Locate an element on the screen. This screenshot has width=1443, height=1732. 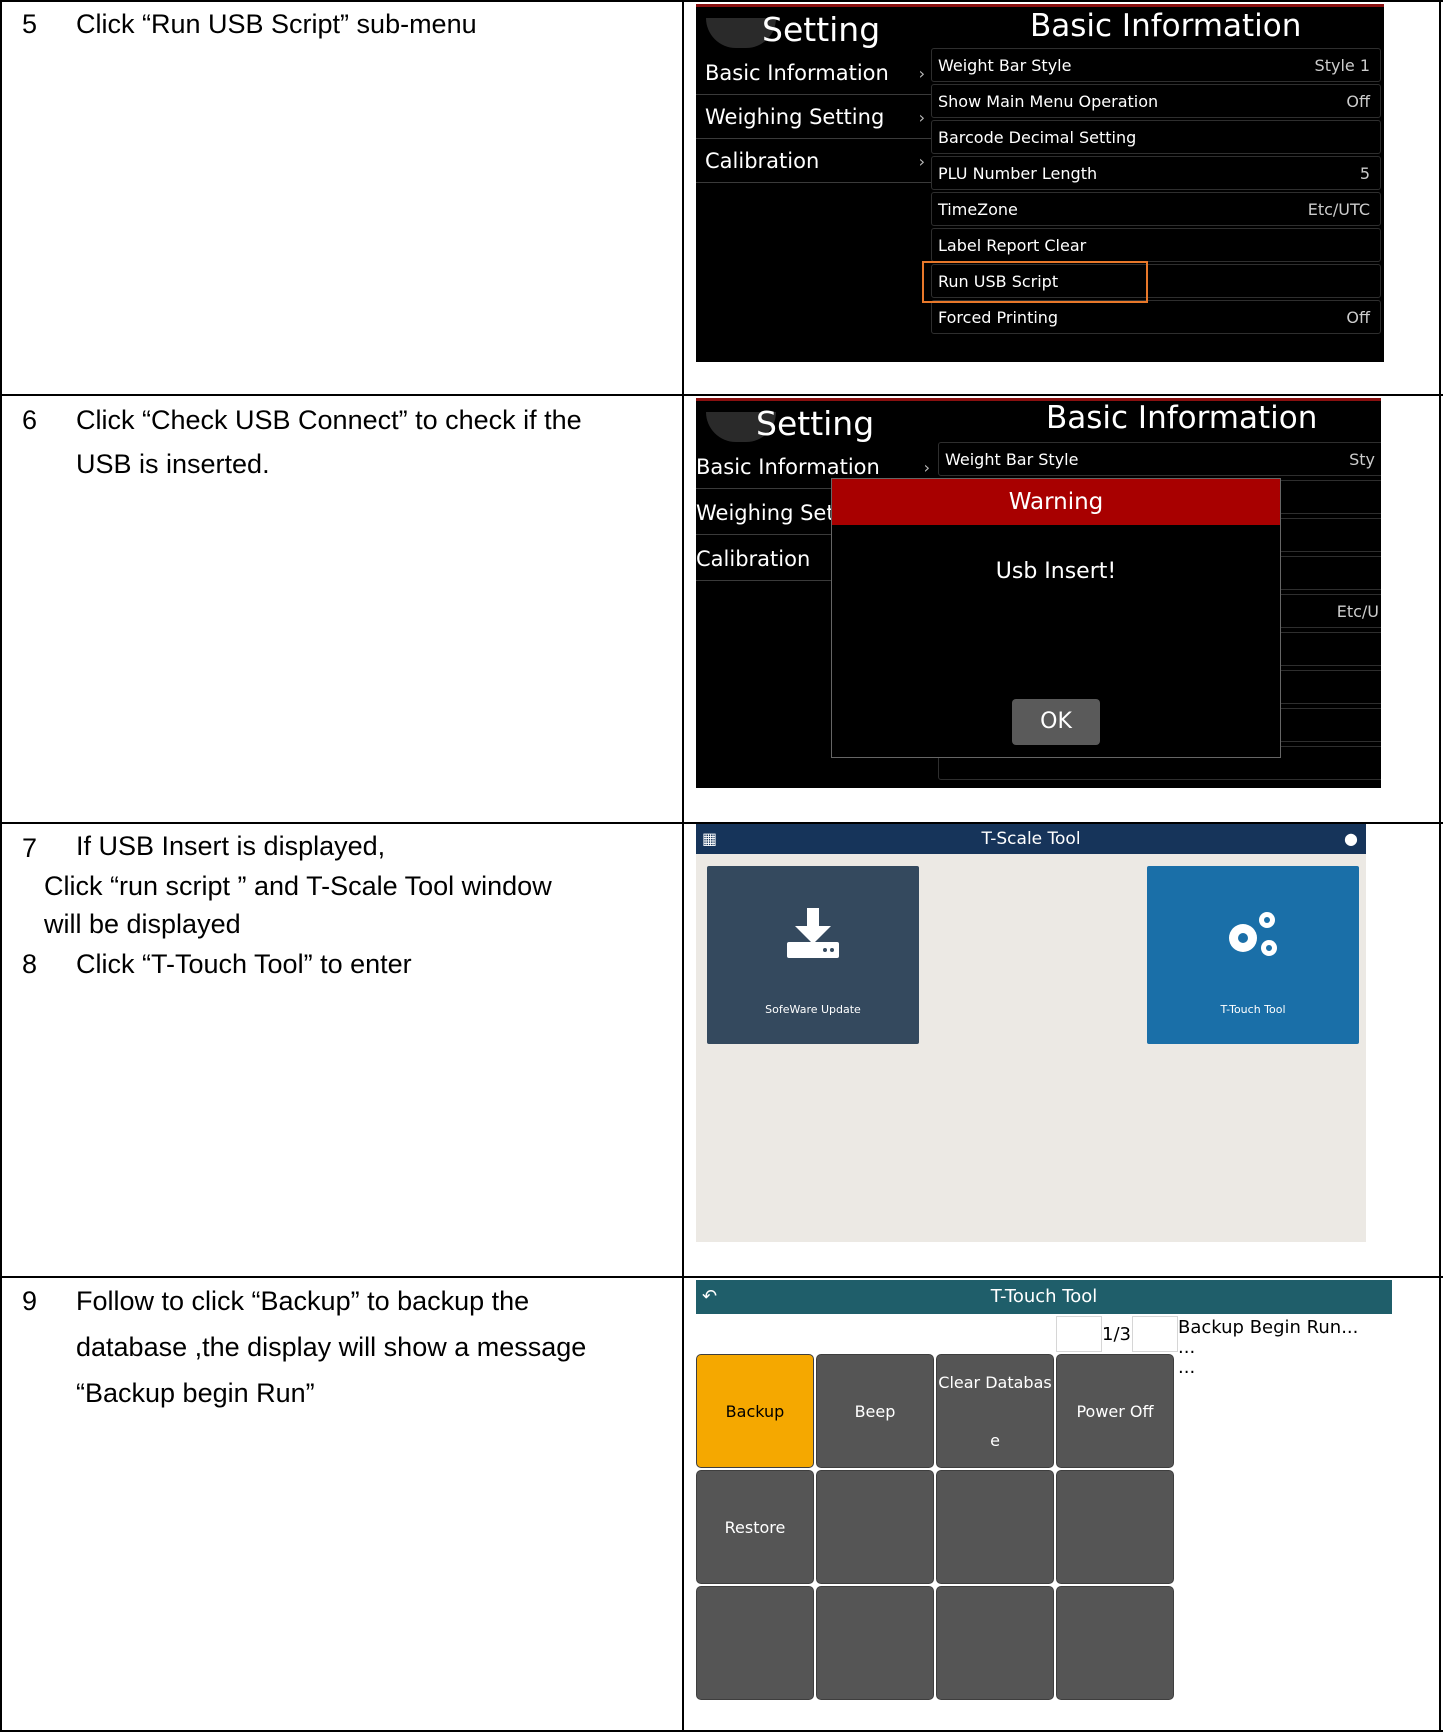
button-label: Restore is located at coordinates (755, 1527).